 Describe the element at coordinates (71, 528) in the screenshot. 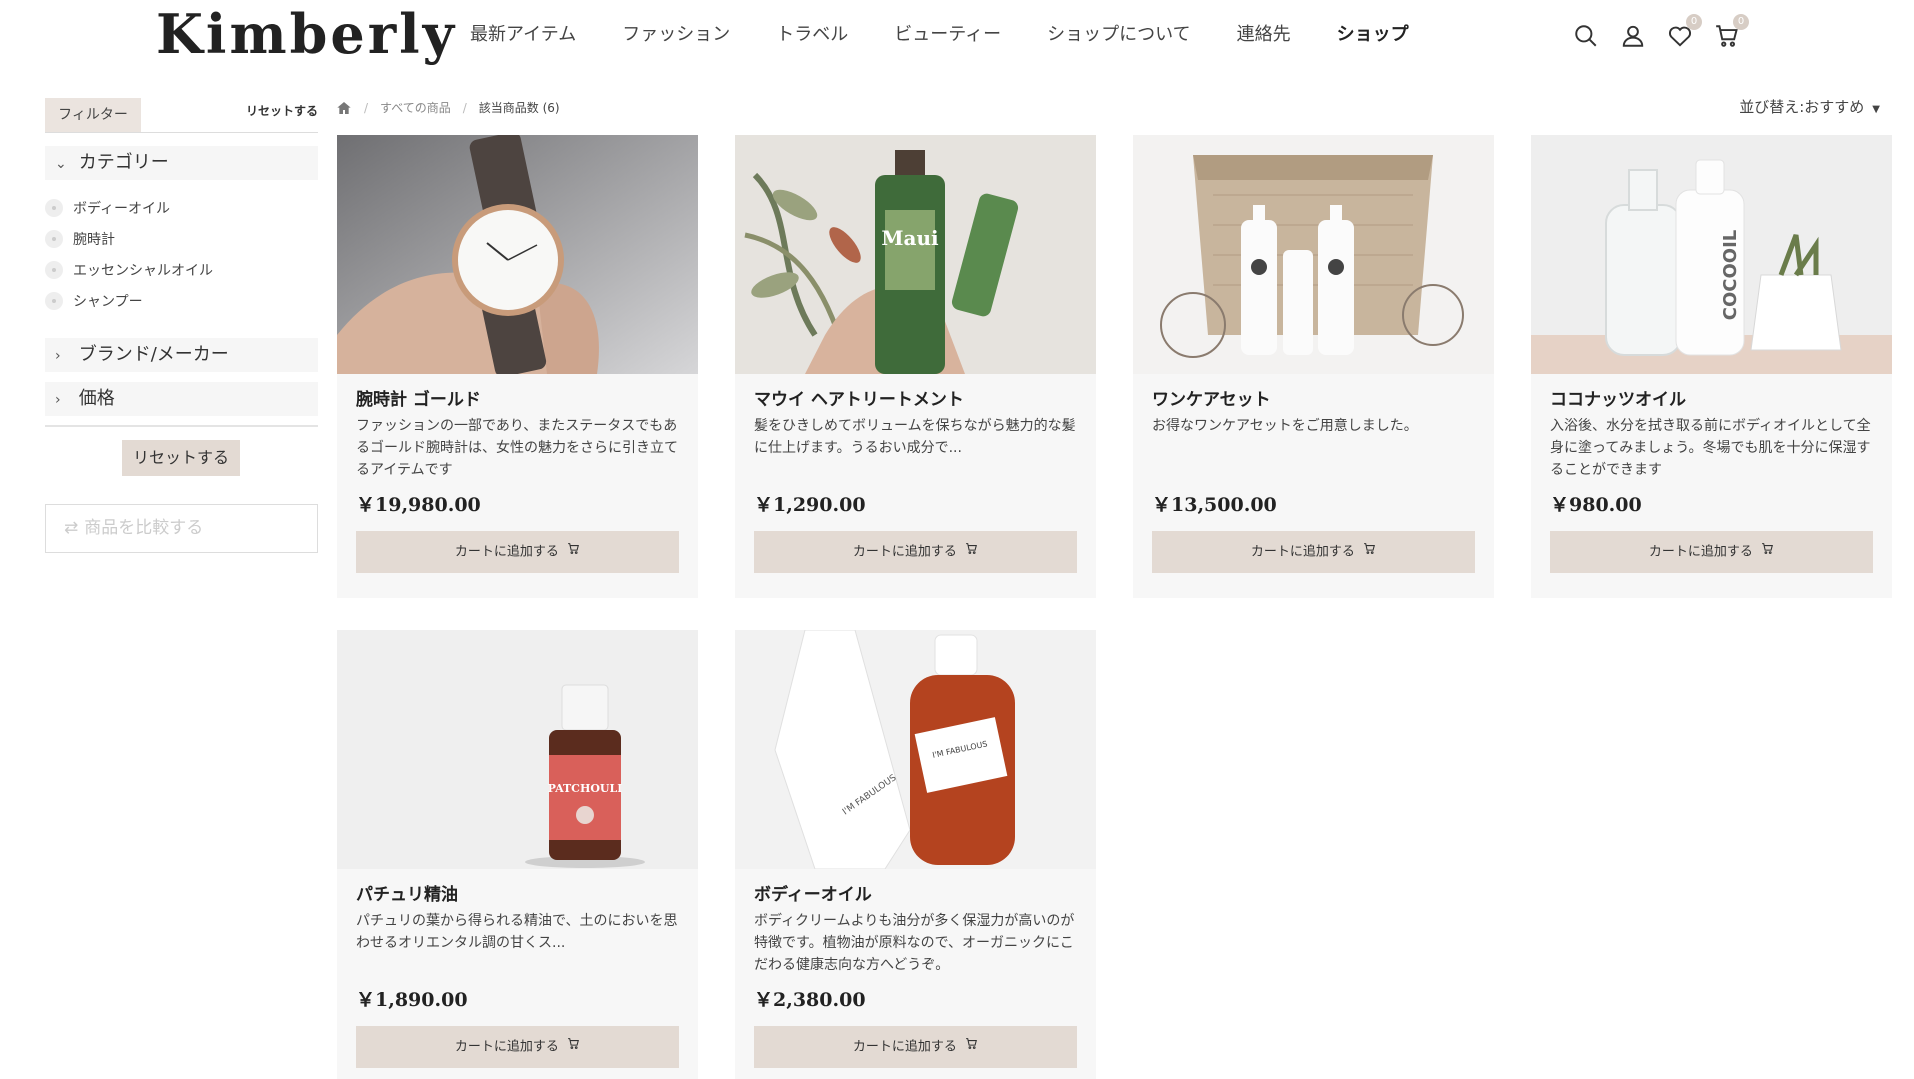

I see `shuffle-icon: ⇄` at that location.